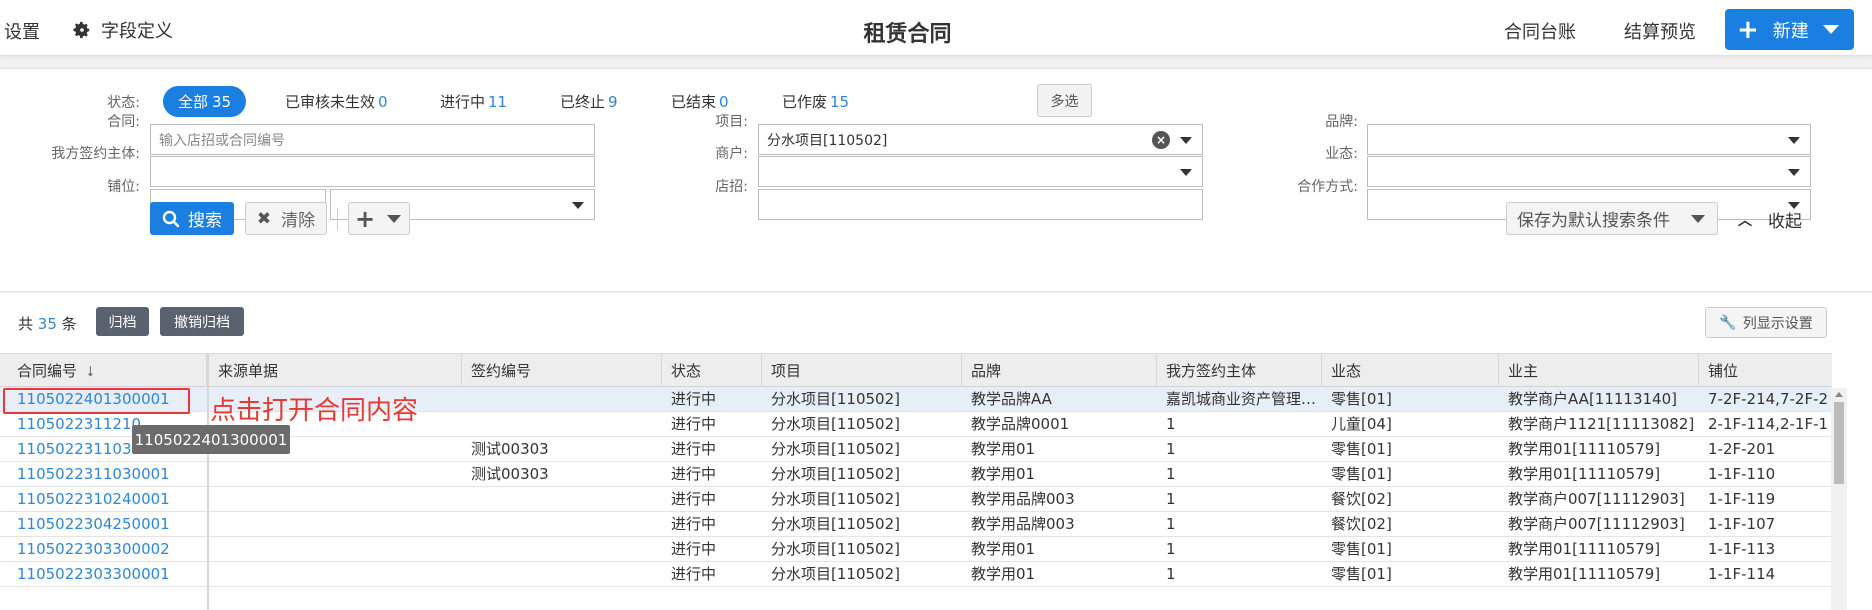  I want to click on entity-input, so click(372, 171).